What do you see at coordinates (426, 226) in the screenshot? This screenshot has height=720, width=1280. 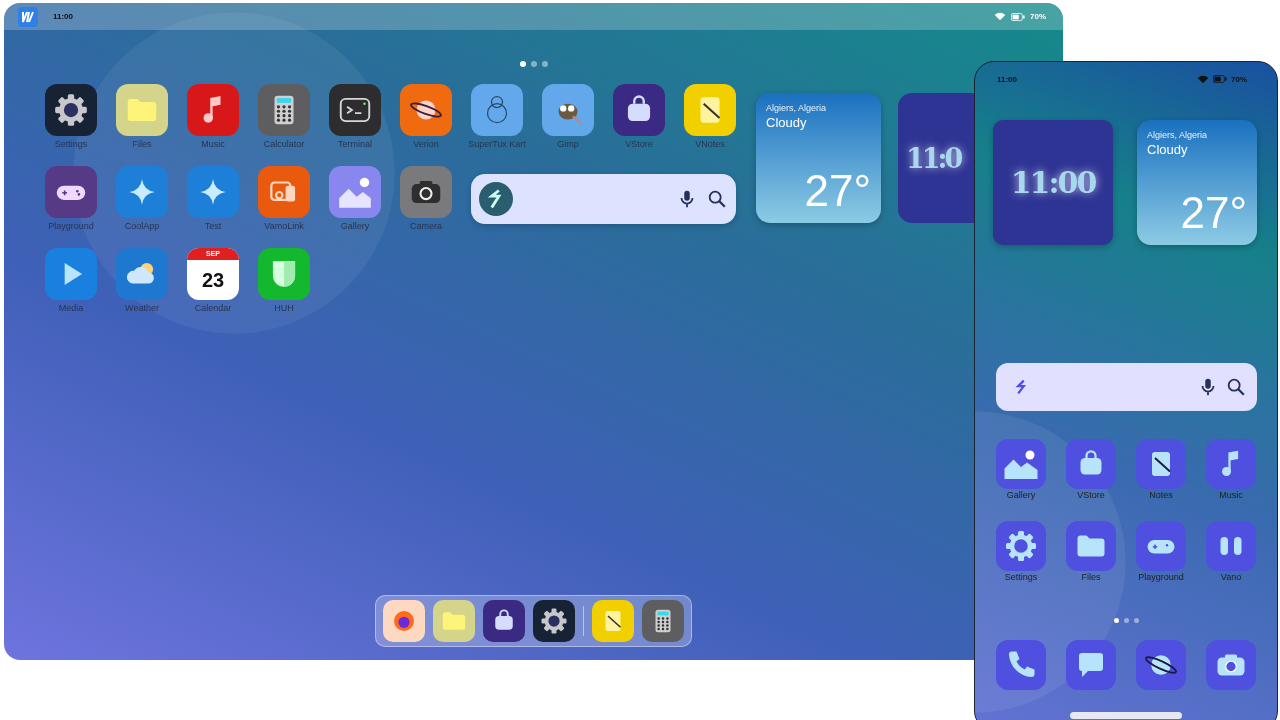 I see `app-label: Camera` at bounding box center [426, 226].